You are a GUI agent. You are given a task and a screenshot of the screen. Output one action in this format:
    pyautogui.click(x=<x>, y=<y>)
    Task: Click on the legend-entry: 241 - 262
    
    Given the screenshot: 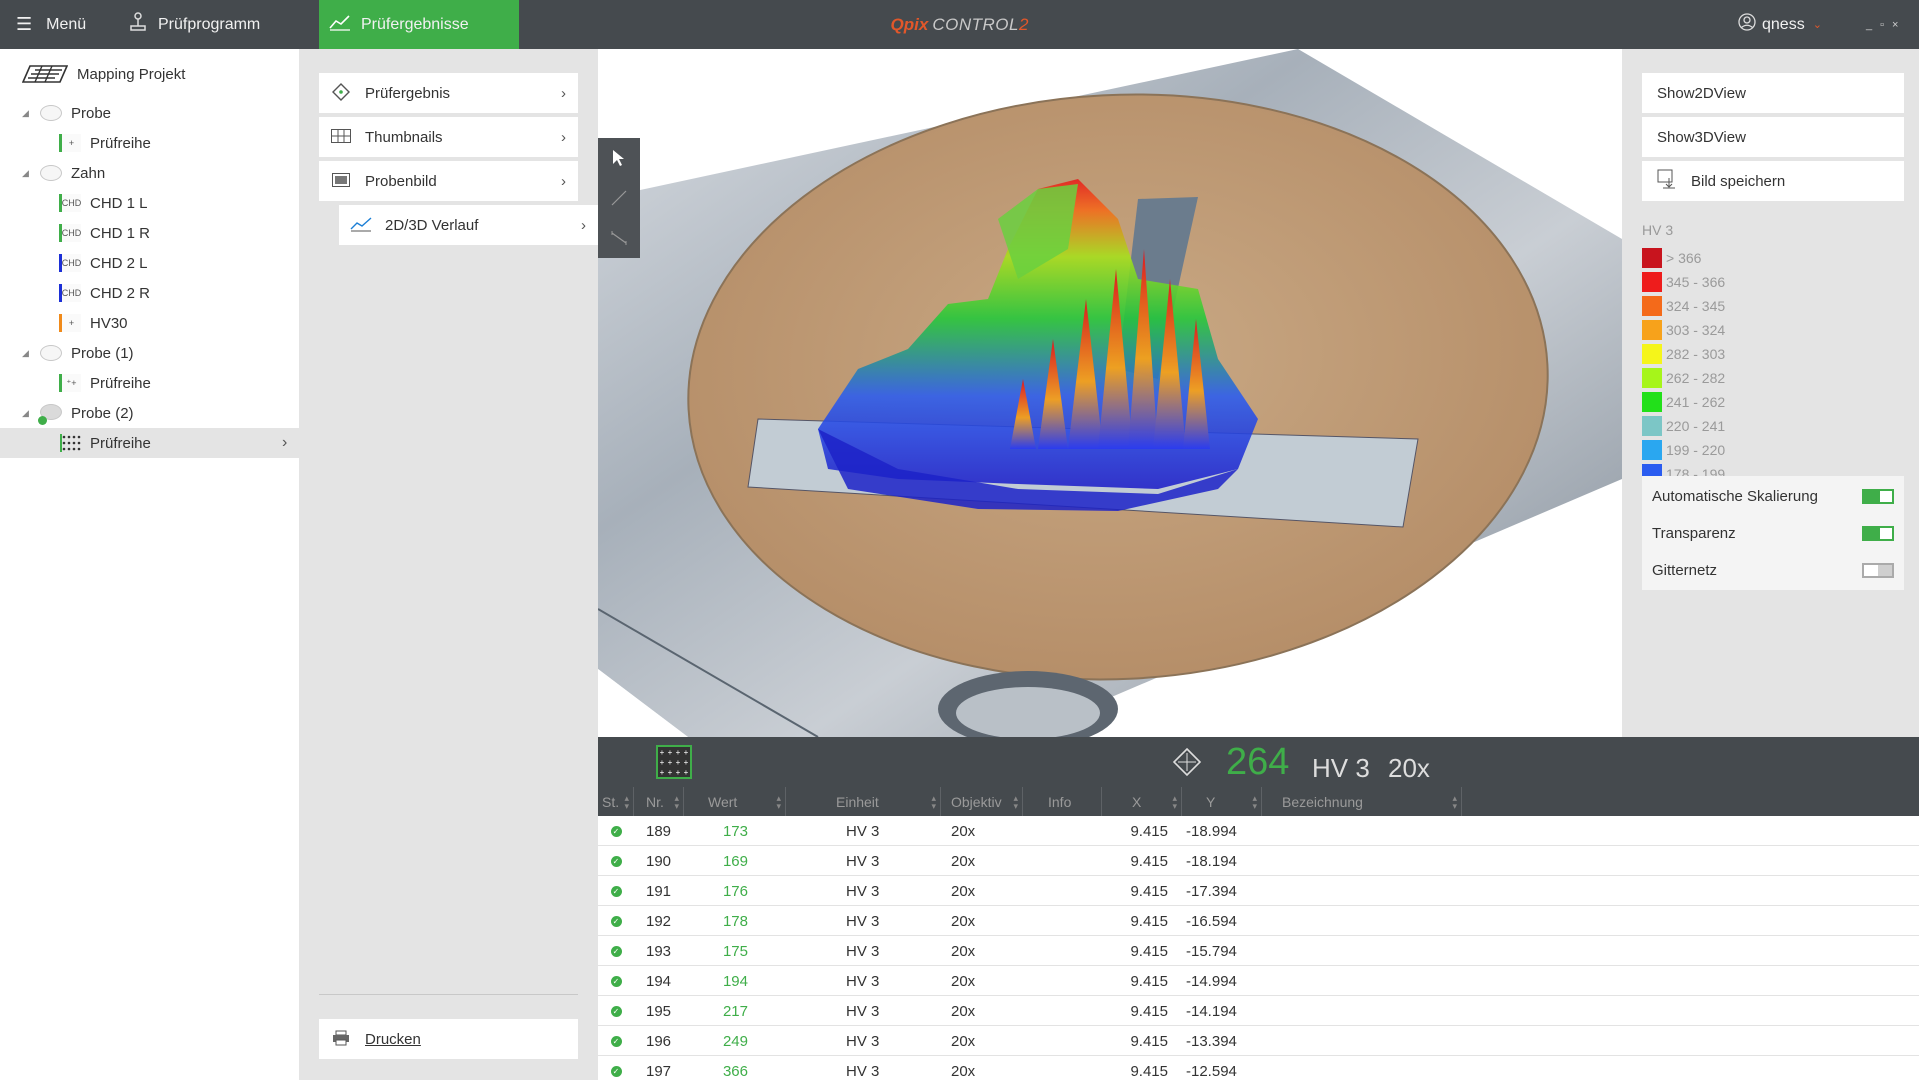 What is the action you would take?
    pyautogui.click(x=1683, y=402)
    